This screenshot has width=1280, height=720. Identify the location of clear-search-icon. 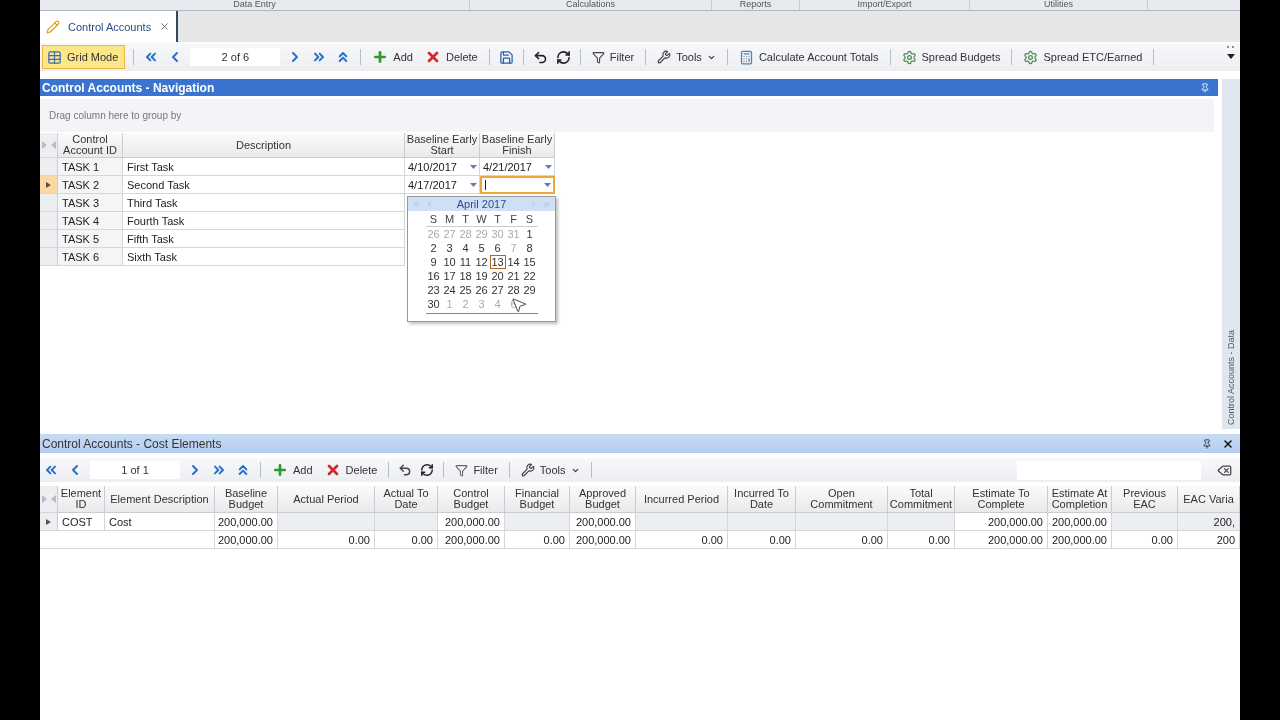
(1224, 470).